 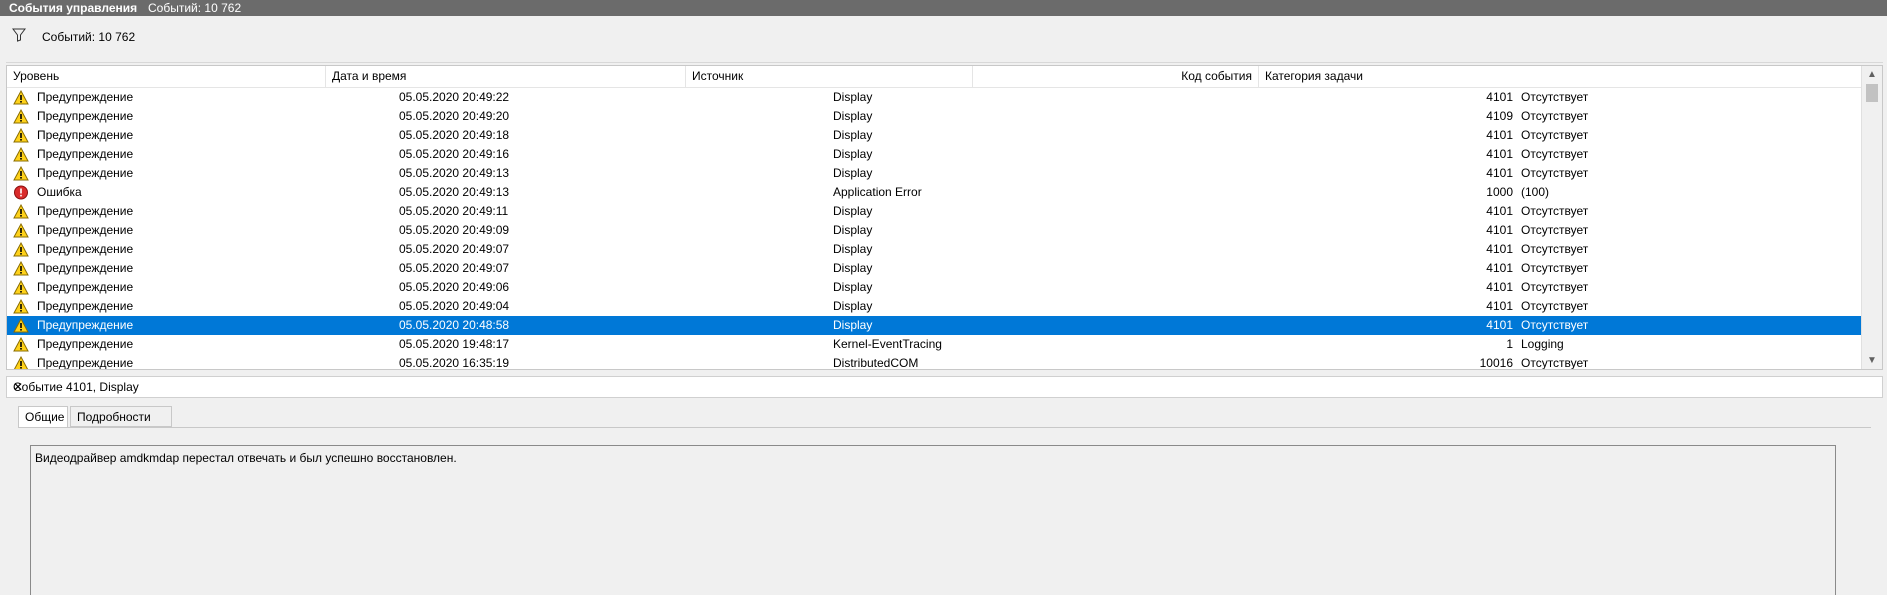 I want to click on window-title: События управления, so click(x=73, y=8).